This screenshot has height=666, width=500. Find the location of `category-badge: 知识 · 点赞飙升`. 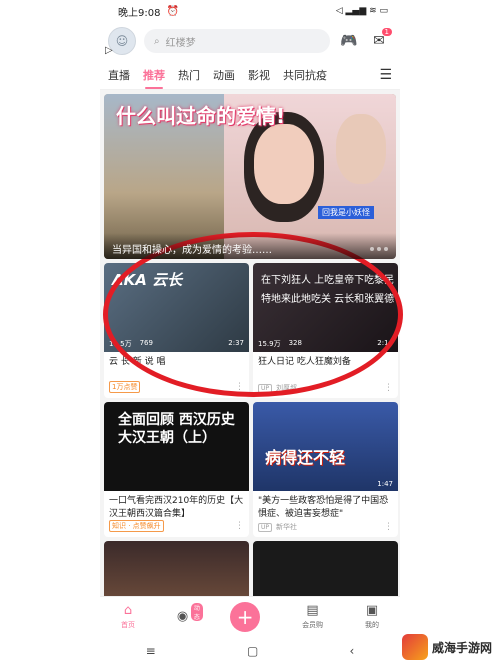

category-badge: 知识 · 点赞飙升 is located at coordinates (136, 526).